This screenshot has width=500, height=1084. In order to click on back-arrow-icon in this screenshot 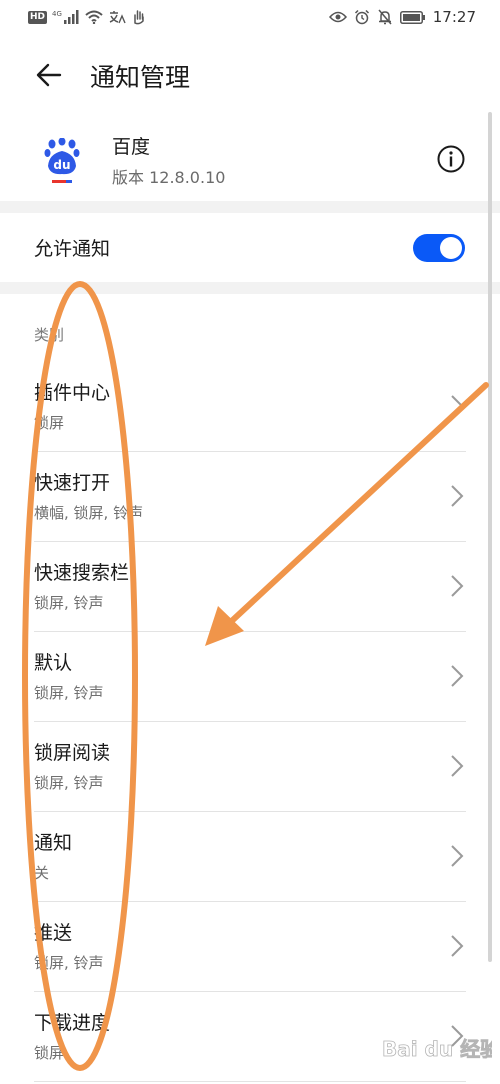, I will do `click(49, 75)`.